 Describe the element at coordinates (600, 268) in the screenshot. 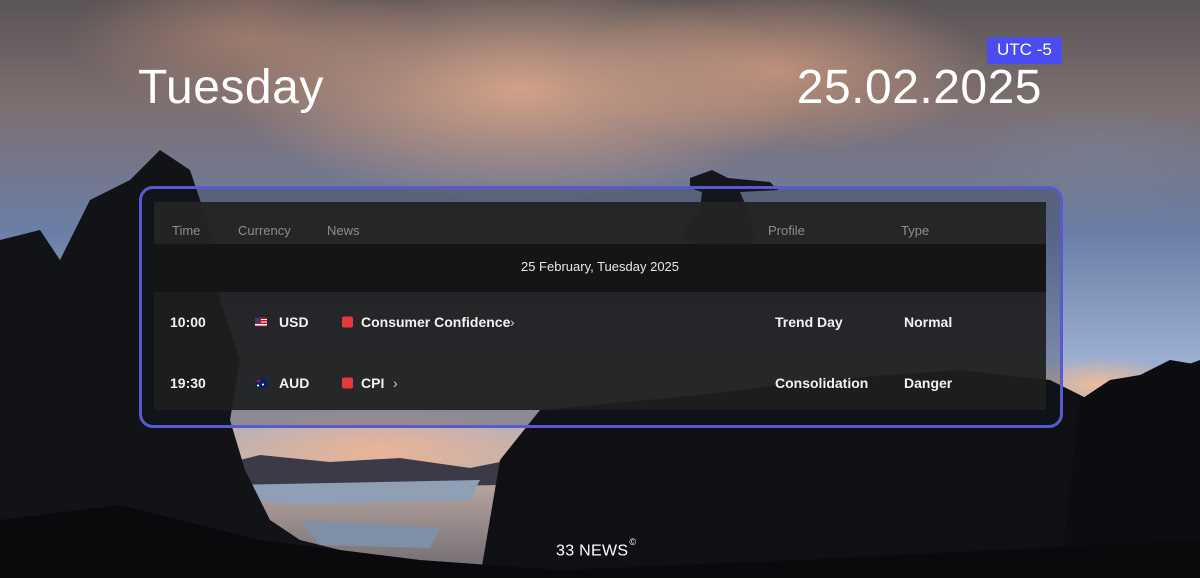

I see `day-group-header: 25 February, Tuesday 2025` at that location.